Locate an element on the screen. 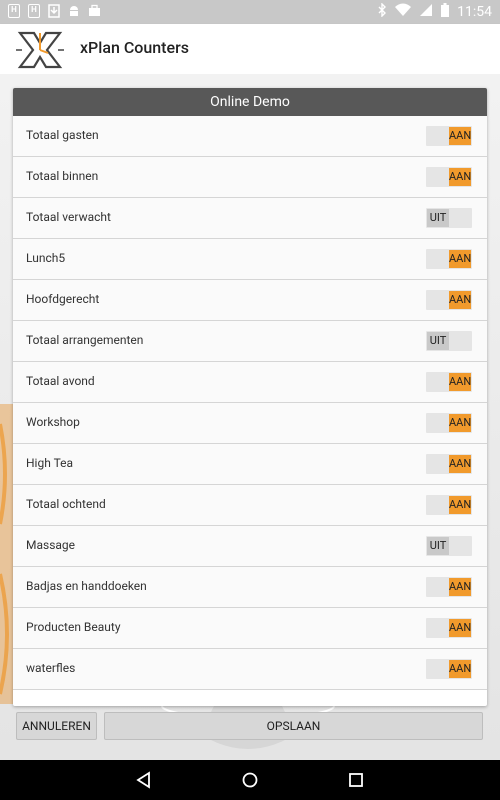  download-icon is located at coordinates (54, 11).